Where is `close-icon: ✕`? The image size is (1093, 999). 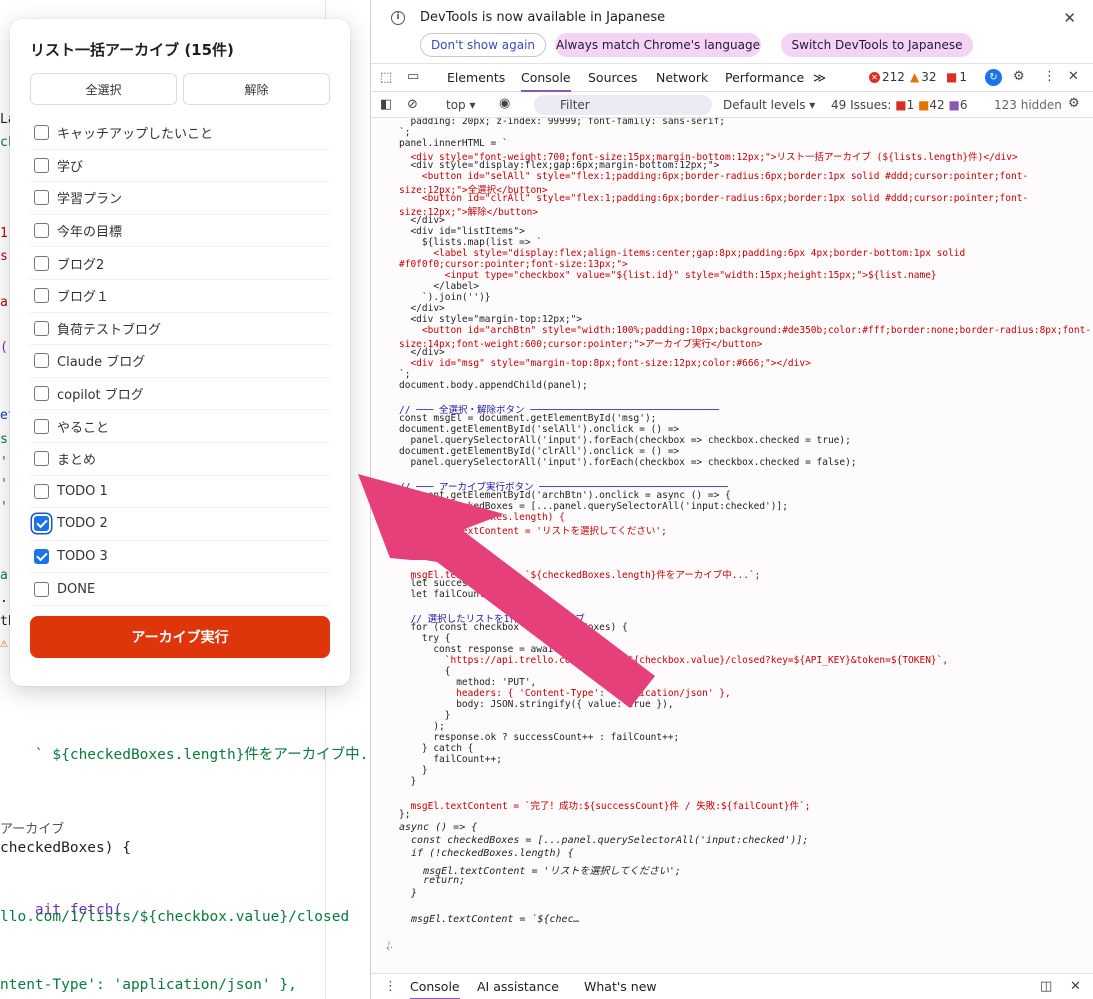 close-icon: ✕ is located at coordinates (1069, 18).